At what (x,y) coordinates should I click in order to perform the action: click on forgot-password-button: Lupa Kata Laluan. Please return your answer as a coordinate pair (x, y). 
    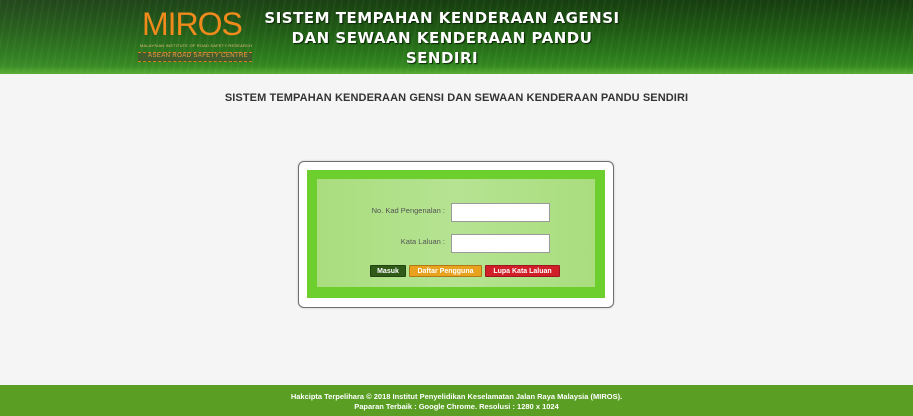
    Looking at the image, I should click on (522, 271).